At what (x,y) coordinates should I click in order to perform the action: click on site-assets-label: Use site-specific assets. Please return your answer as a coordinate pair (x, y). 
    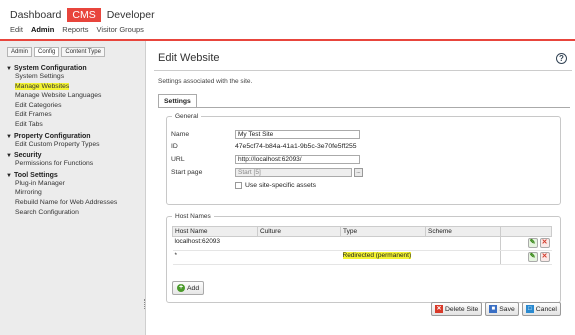
    Looking at the image, I should click on (281, 185).